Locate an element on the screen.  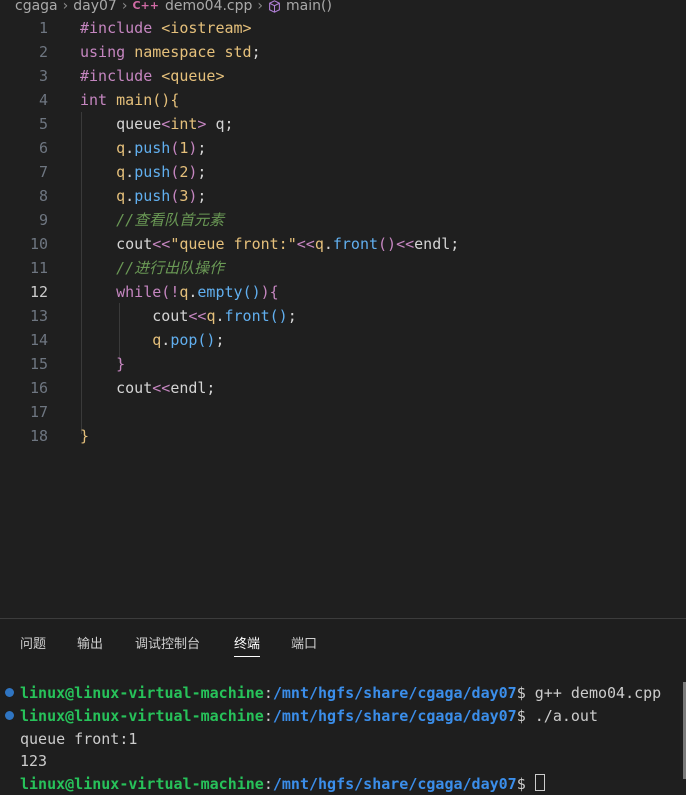
line-number: 2 is located at coordinates (43, 52).